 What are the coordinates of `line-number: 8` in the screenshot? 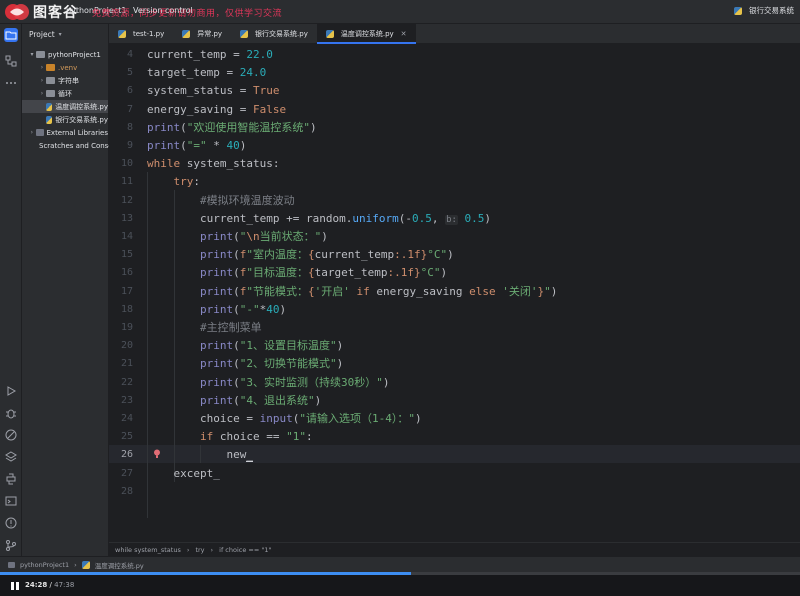 It's located at (129, 127).